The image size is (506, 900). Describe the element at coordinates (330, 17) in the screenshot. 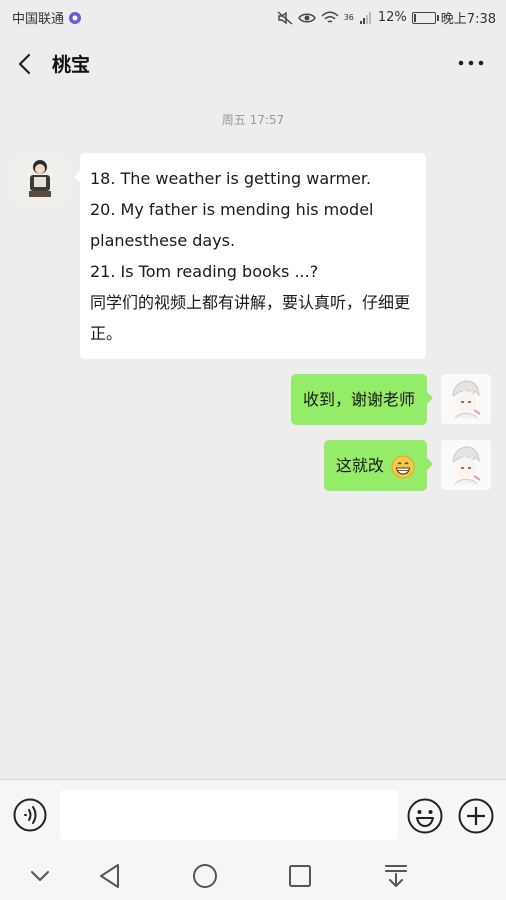

I see `wifi-icon` at that location.